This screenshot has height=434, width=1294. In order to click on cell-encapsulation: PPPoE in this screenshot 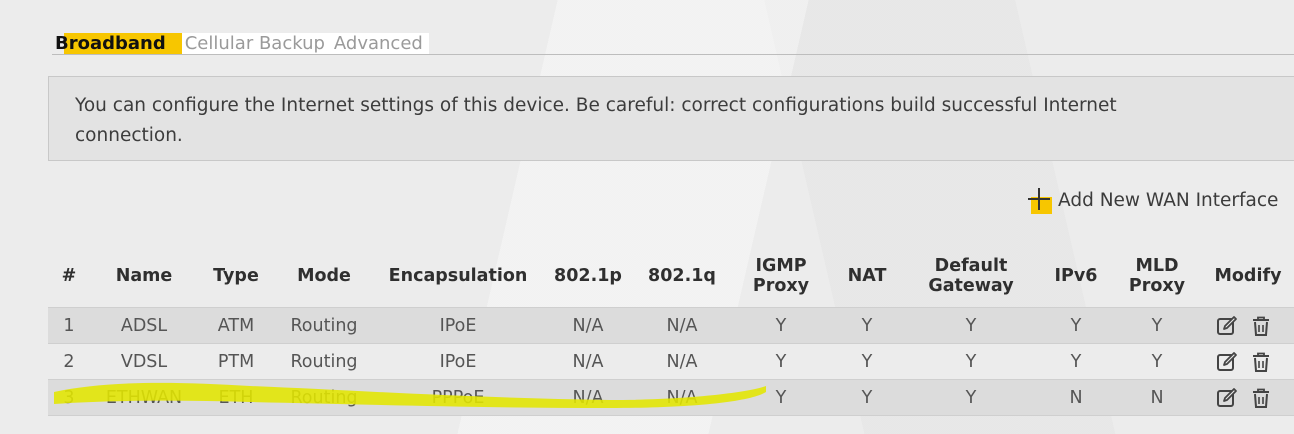, I will do `click(458, 397)`.